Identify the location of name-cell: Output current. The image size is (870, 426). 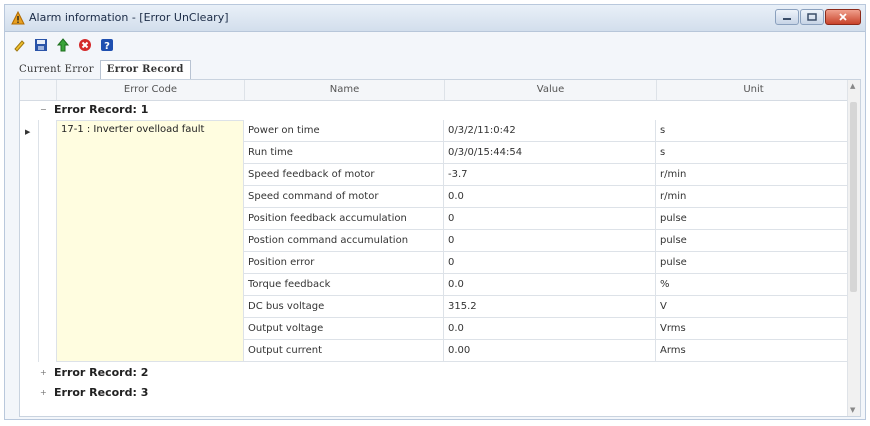
(344, 351).